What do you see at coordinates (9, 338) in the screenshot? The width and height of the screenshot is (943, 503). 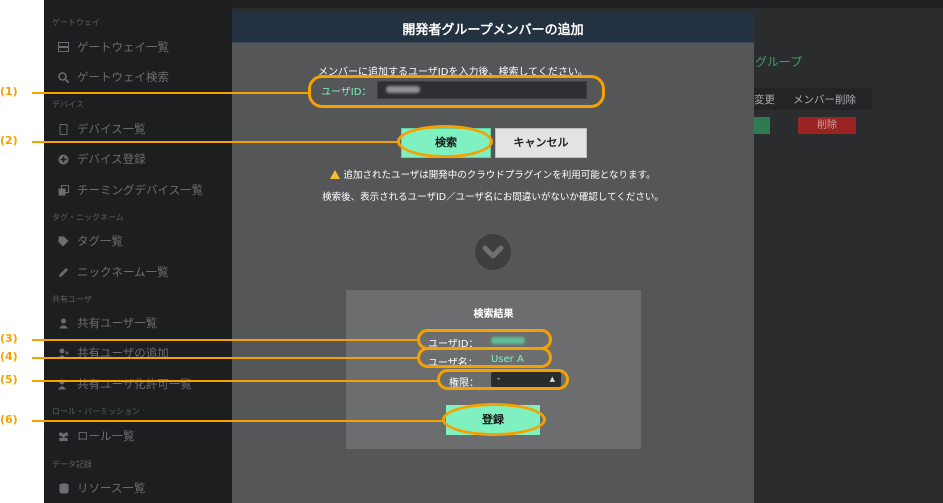 I see `callout-3: (3)` at bounding box center [9, 338].